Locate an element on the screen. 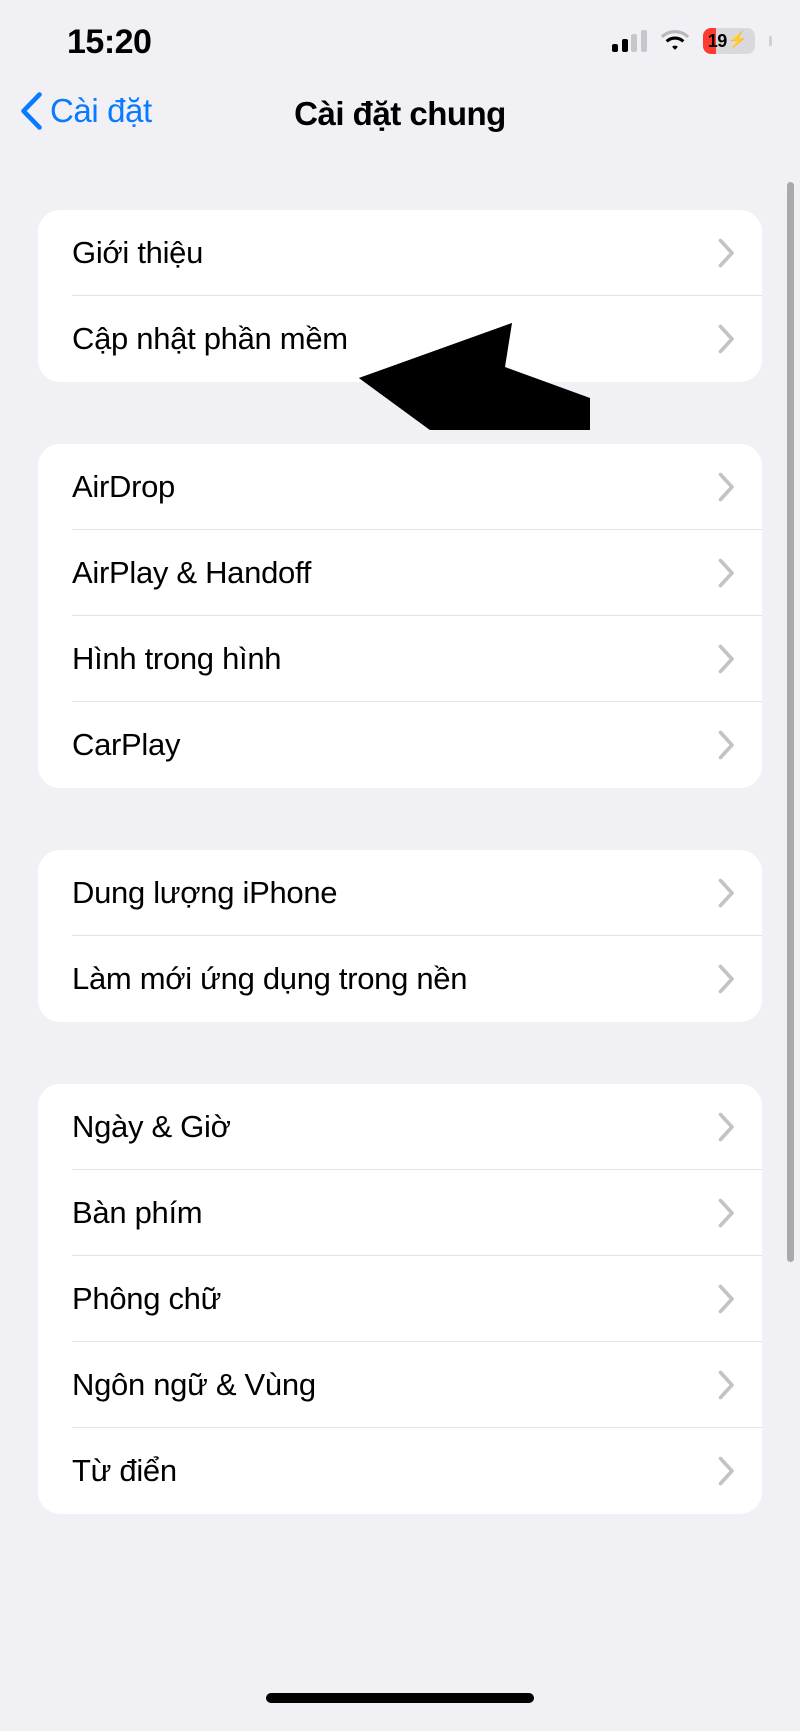 Image resolution: width=800 pixels, height=1731 pixels. status-bar-time: 15:20 is located at coordinates (109, 42).